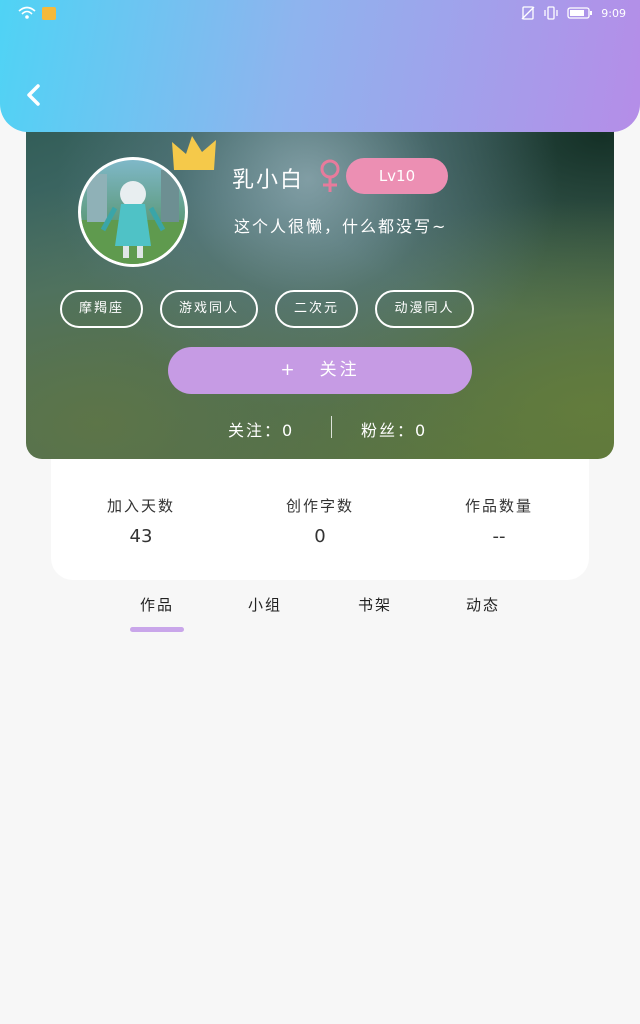  What do you see at coordinates (289, 370) in the screenshot?
I see `plus-icon: +` at bounding box center [289, 370].